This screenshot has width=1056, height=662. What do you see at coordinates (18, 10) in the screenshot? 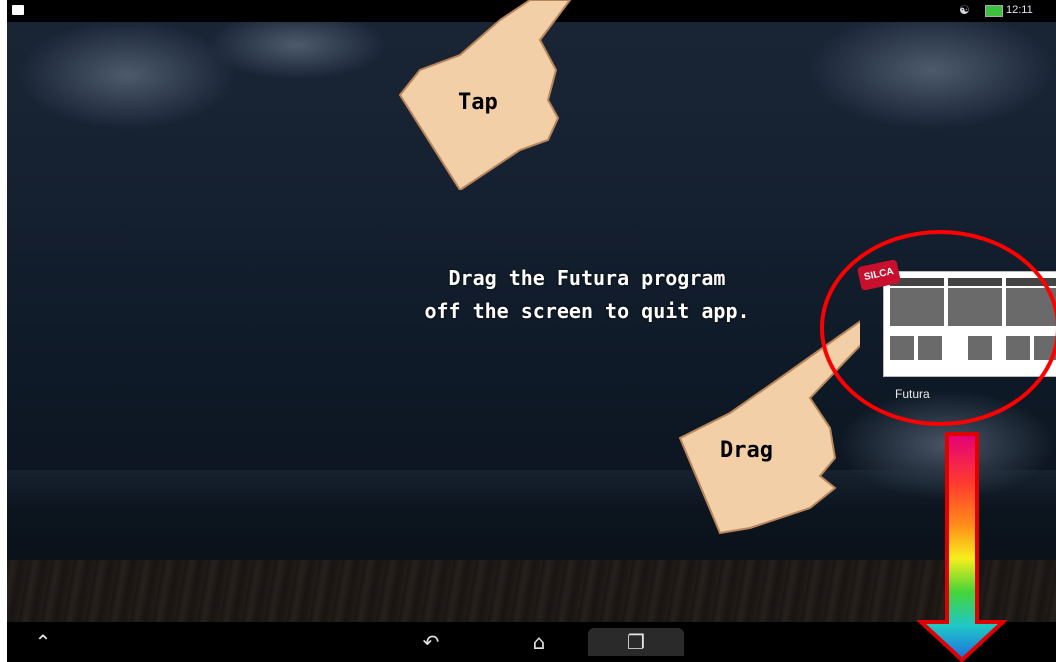
I see `notification-icon` at bounding box center [18, 10].